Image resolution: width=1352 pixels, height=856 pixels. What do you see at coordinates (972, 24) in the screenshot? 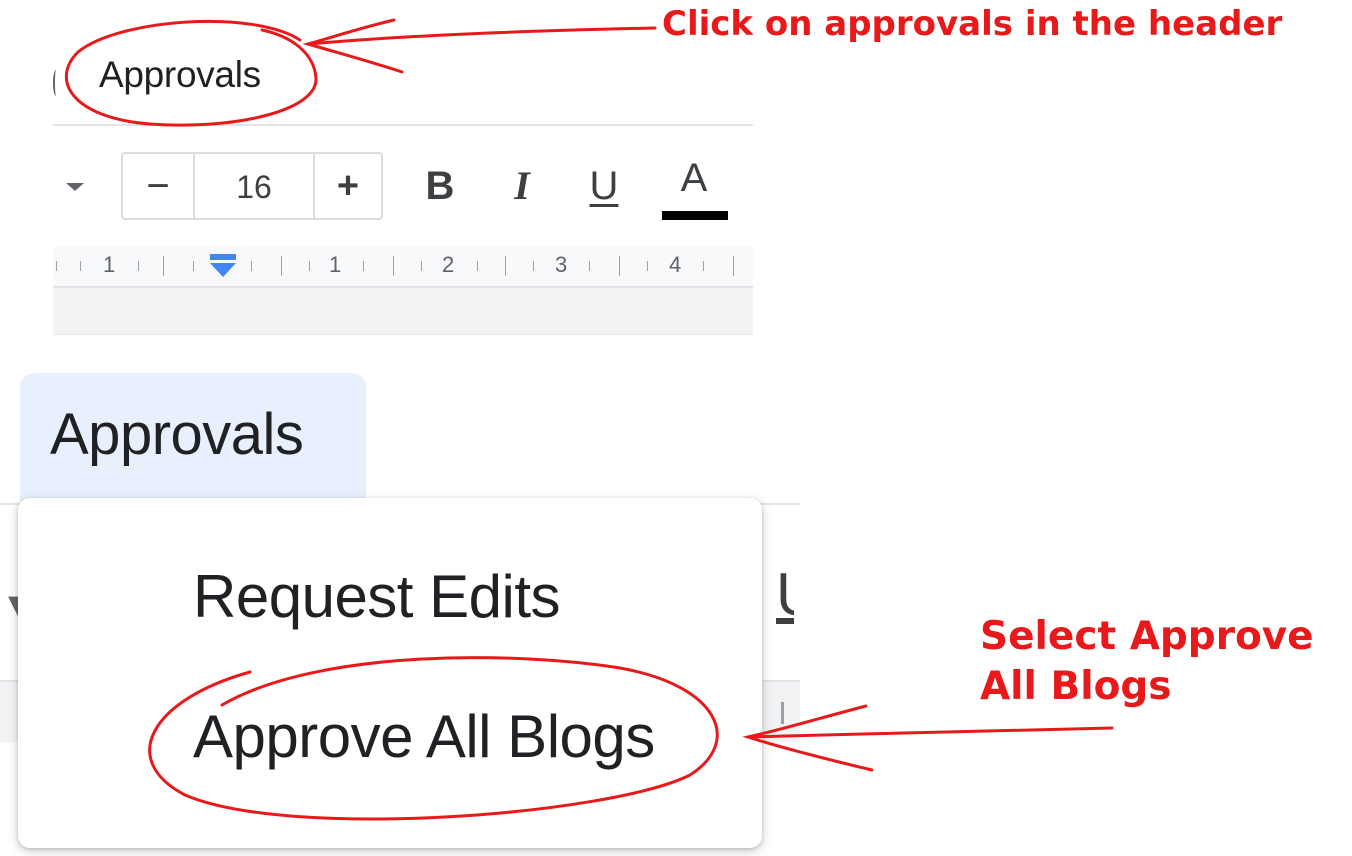
I see `annotation-step-1: Click on approvals in the header` at bounding box center [972, 24].